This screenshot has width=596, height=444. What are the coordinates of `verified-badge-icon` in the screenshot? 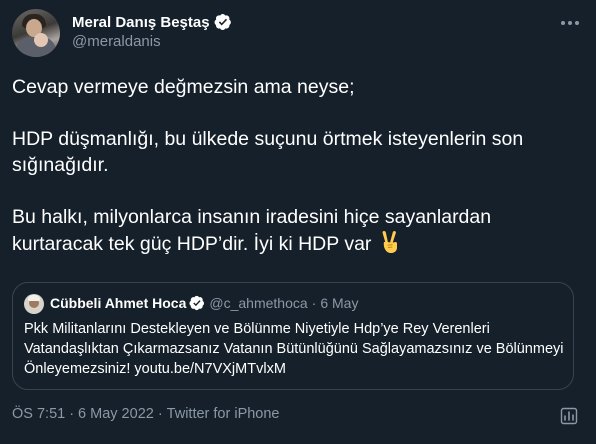 It's located at (222, 22).